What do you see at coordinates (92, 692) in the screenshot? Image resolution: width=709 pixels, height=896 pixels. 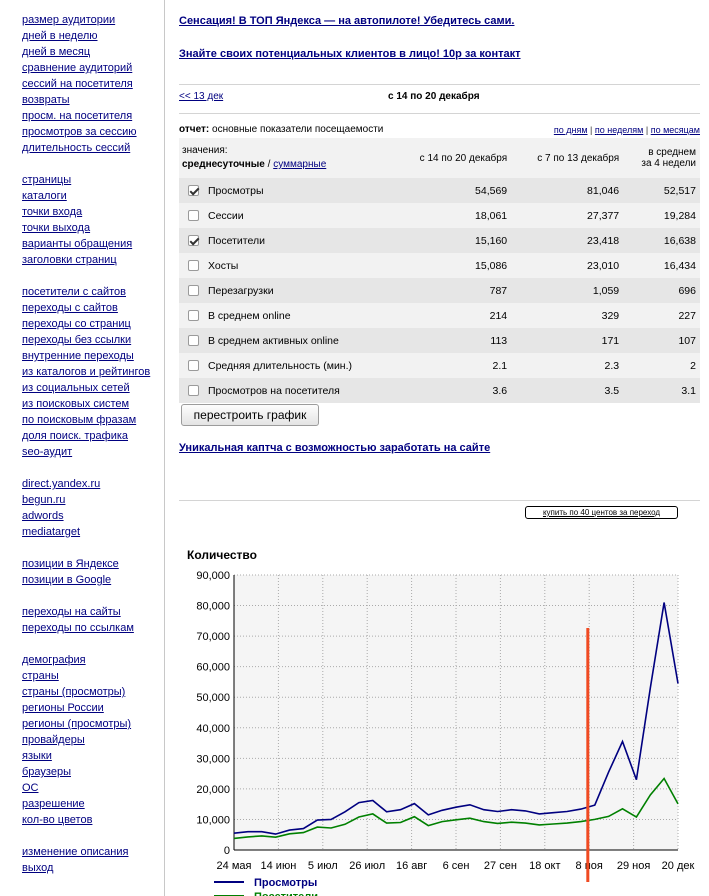 I see `sidebar-link: страны (просмотры)` at bounding box center [92, 692].